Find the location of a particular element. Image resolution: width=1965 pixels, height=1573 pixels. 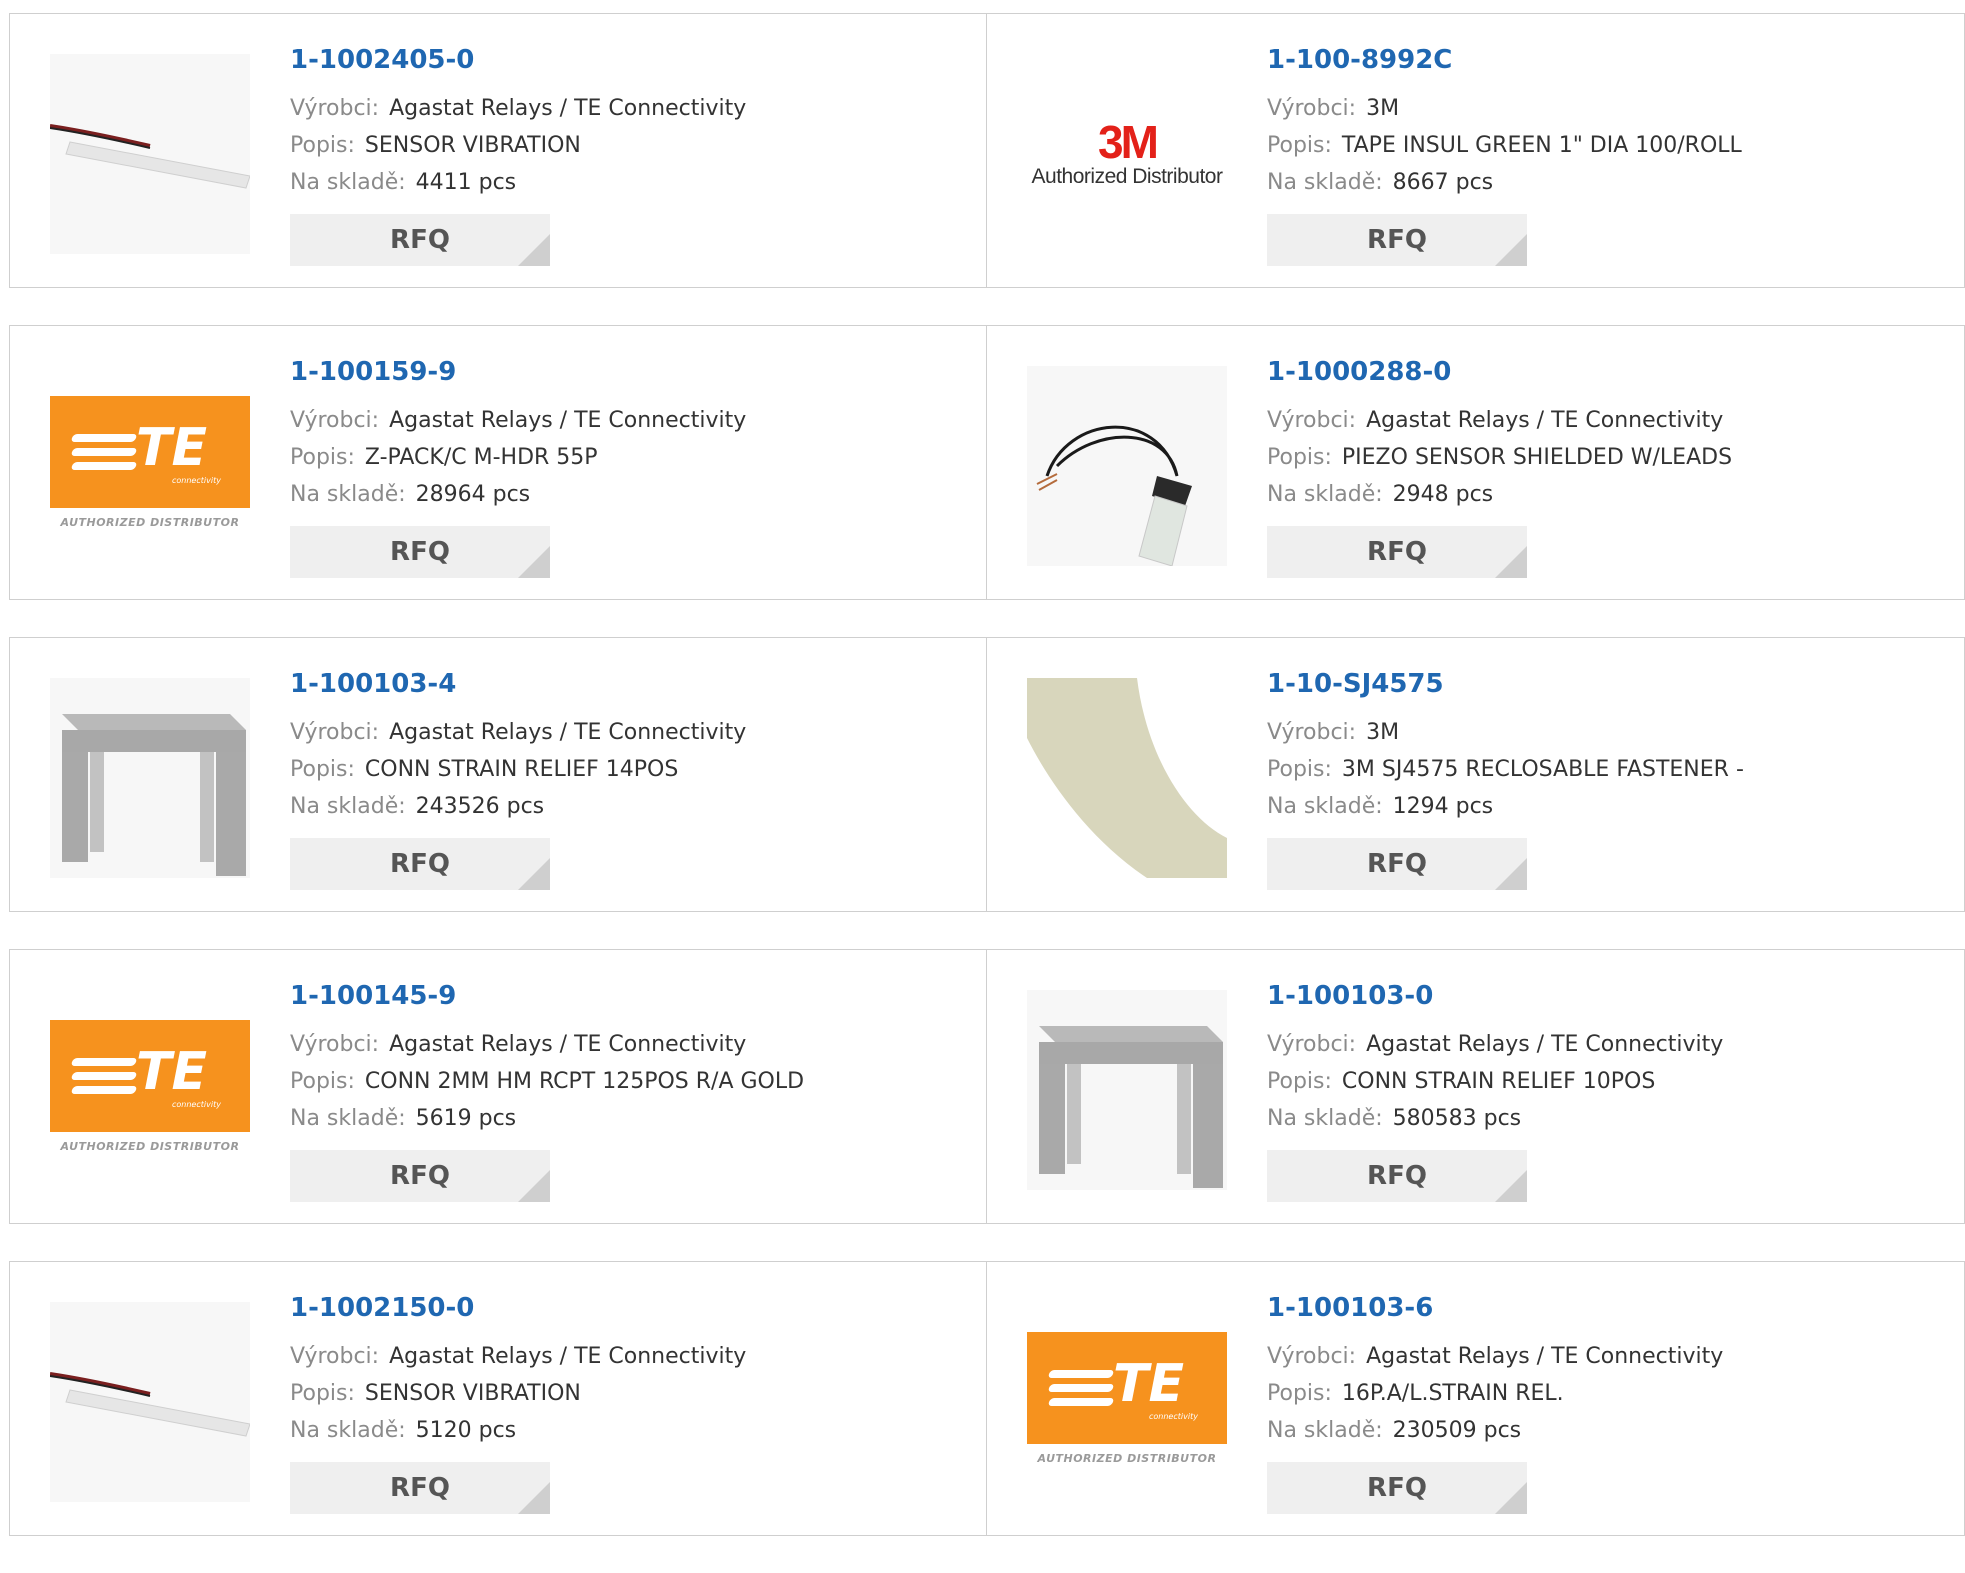

manufacturer-line: Výrobci: 3M is located at coordinates (1605, 732).